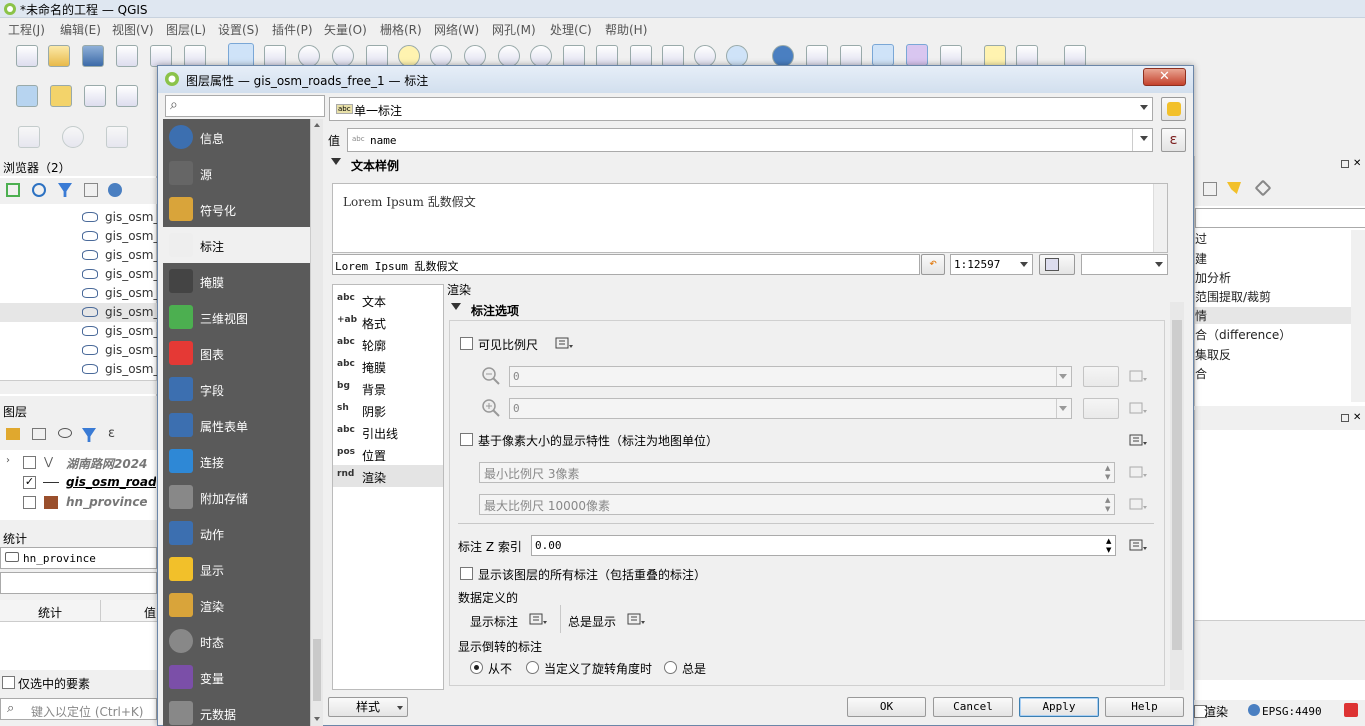  Describe the element at coordinates (236, 605) in the screenshot. I see `nav-item-rendering: 渲染` at that location.